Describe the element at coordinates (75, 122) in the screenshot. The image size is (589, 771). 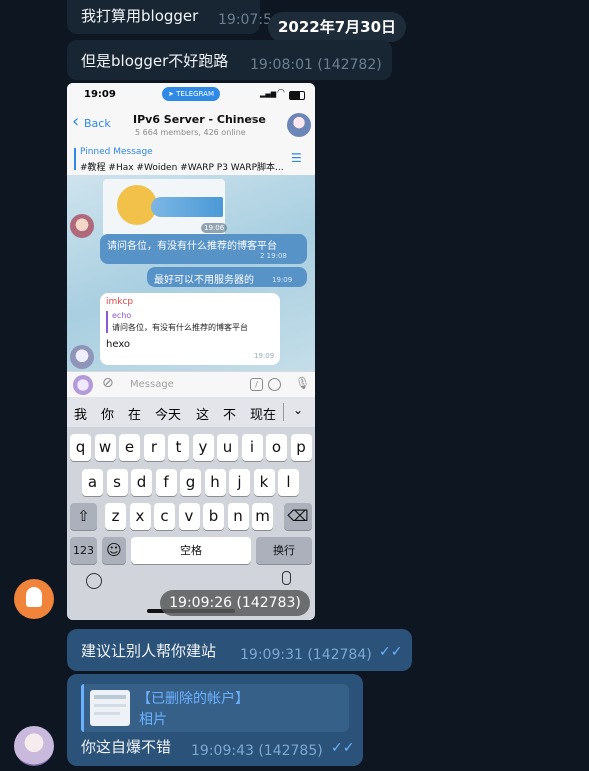
I see `chevron-left-icon: ‹` at that location.